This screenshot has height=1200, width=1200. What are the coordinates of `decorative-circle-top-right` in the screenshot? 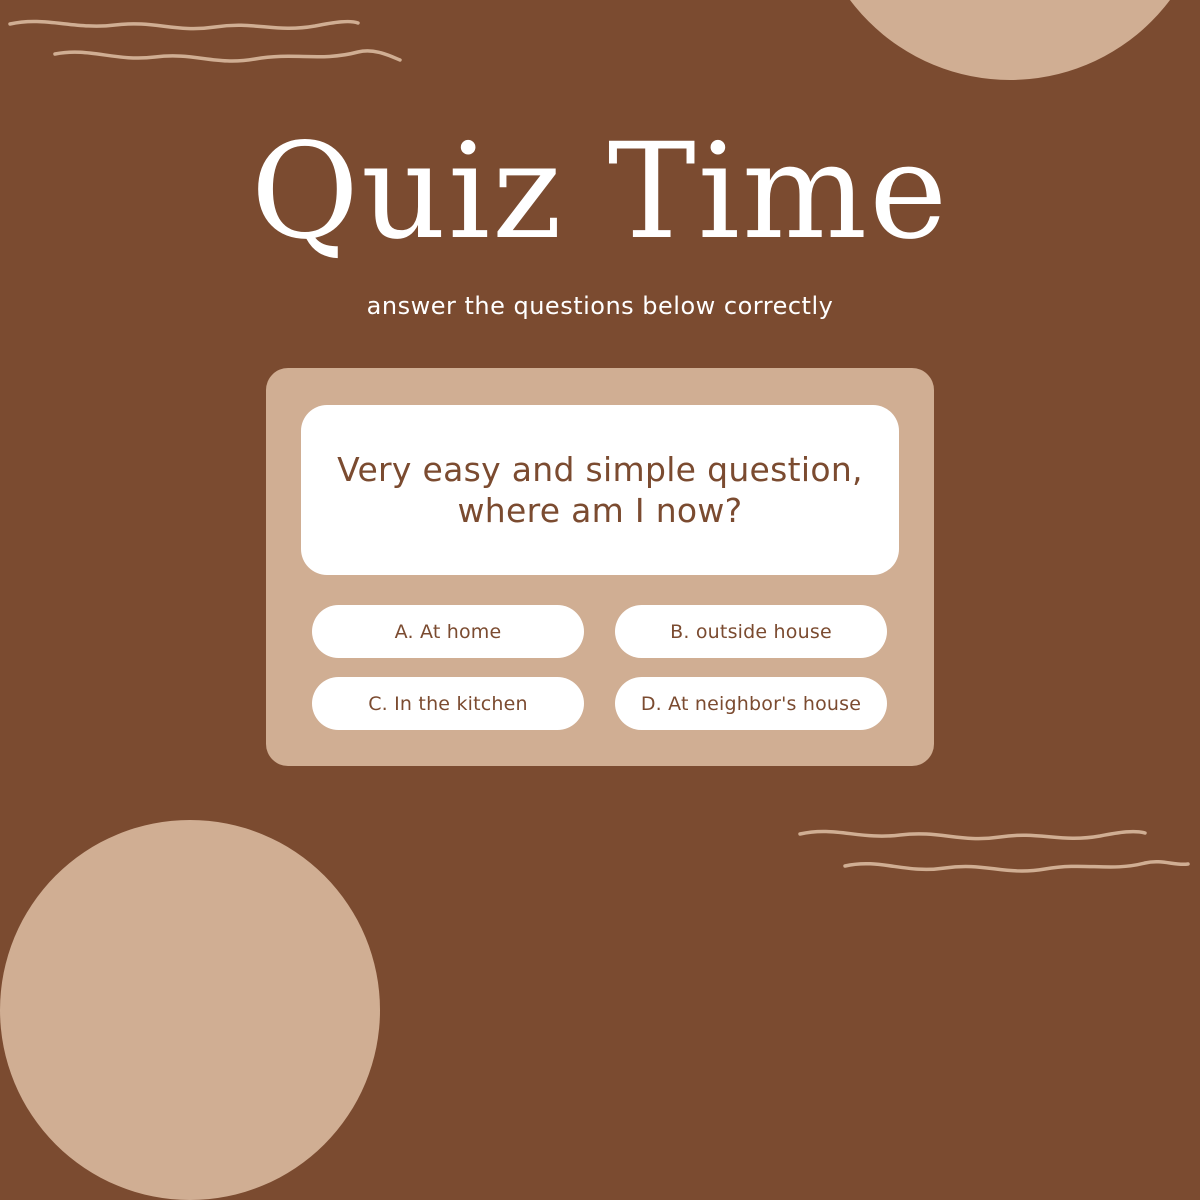 It's located at (1005, 40).